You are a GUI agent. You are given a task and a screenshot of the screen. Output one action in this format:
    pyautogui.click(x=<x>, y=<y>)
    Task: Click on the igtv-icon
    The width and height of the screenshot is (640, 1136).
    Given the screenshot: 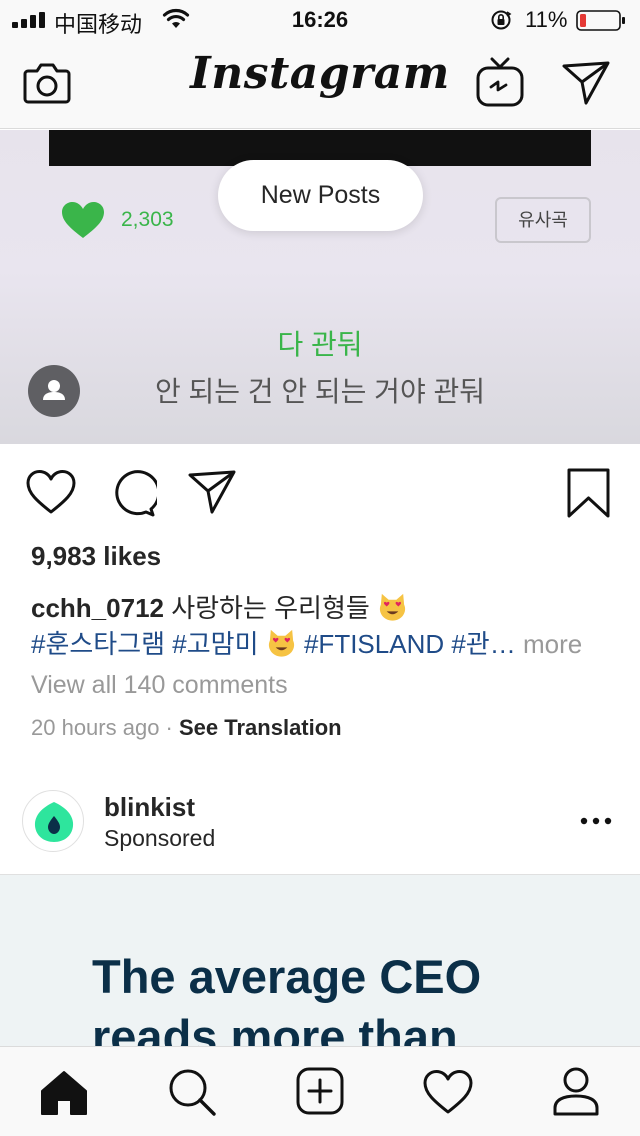 What is the action you would take?
    pyautogui.click(x=500, y=82)
    